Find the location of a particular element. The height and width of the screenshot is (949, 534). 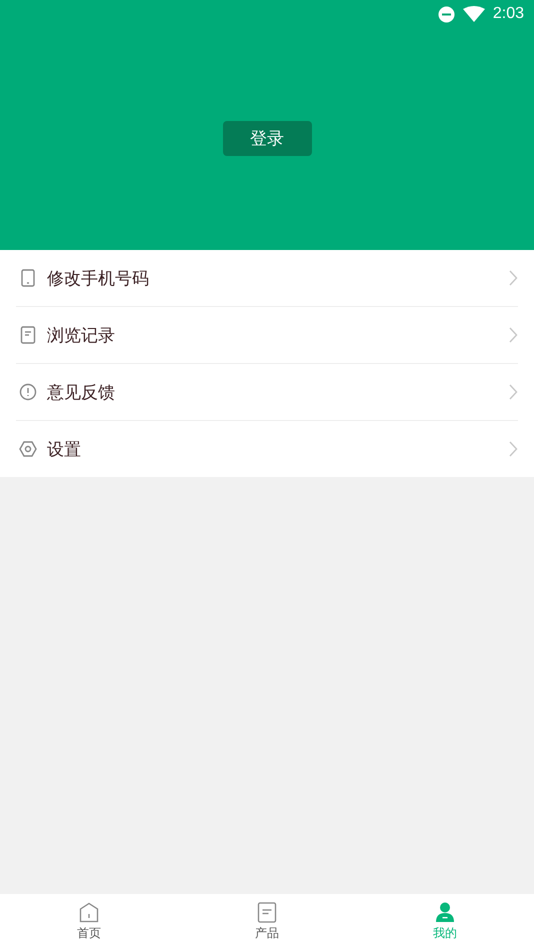

home-icon is located at coordinates (89, 912).